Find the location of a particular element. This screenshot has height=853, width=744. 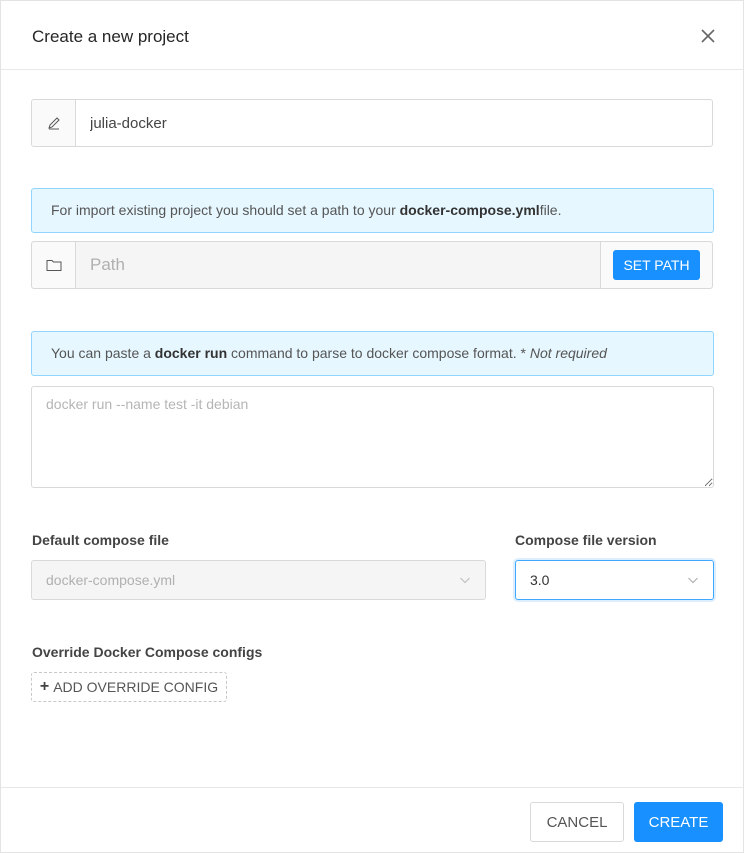

add-override-label: ADD OVERRIDE CONFIG is located at coordinates (136, 687).